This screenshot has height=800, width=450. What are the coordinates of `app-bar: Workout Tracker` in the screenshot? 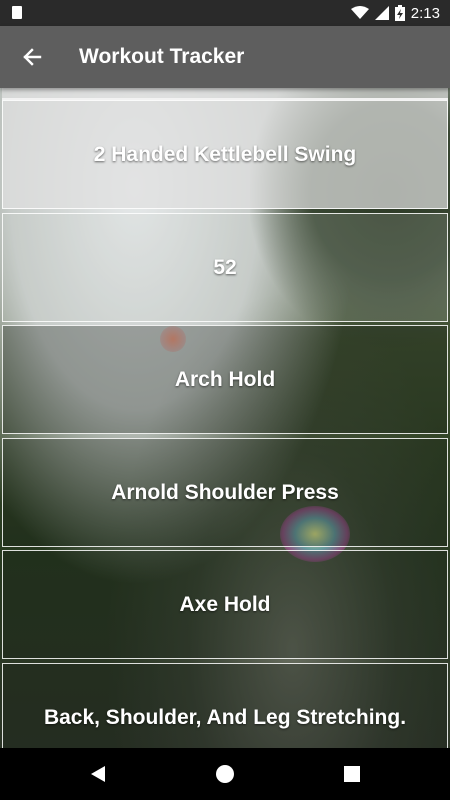 It's located at (225, 57).